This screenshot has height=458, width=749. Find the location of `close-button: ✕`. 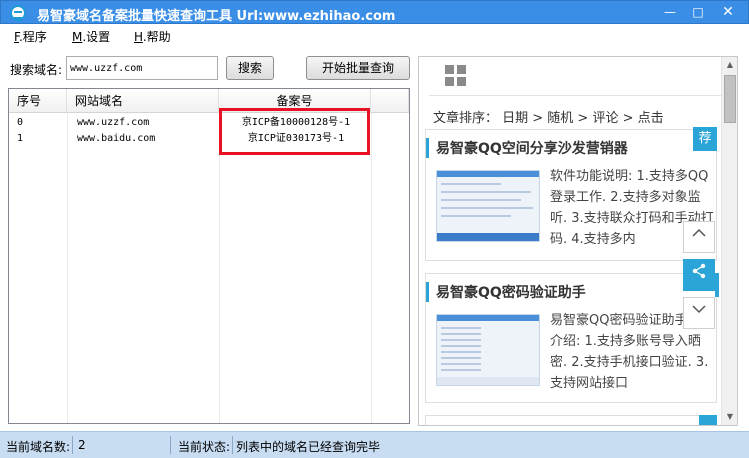

close-button: ✕ is located at coordinates (728, 12).